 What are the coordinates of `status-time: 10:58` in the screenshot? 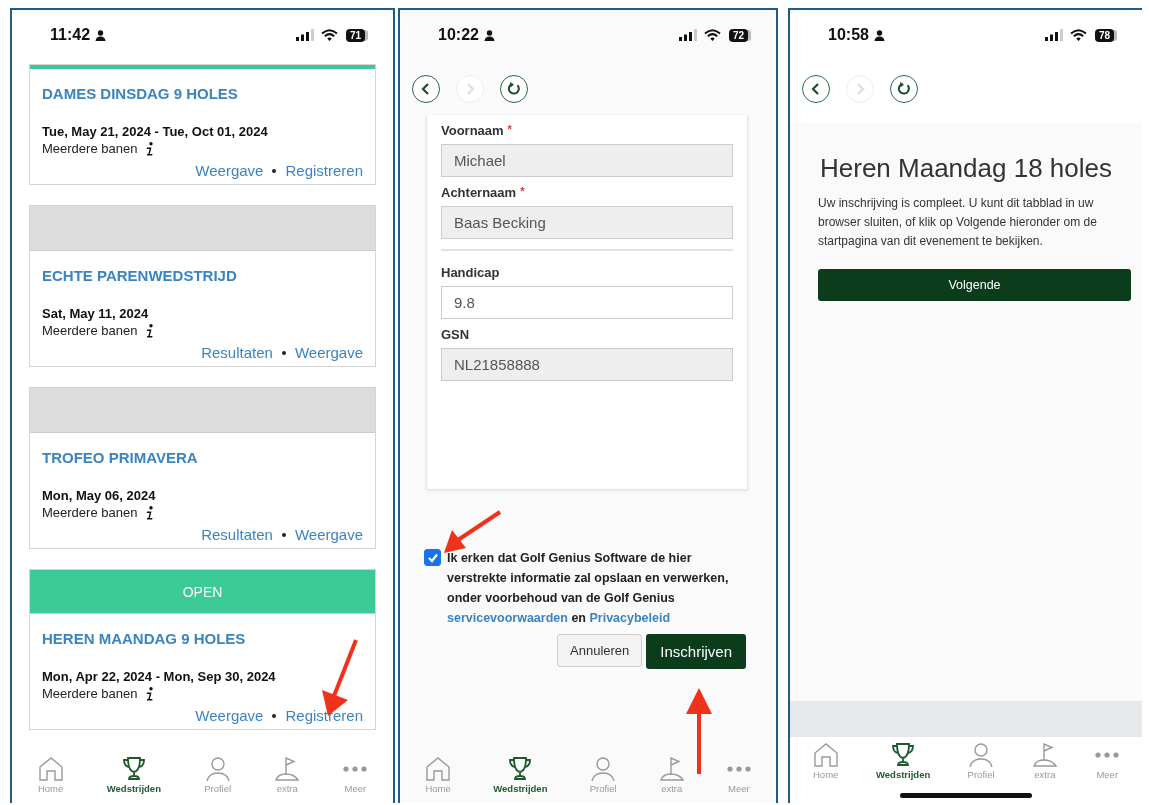 It's located at (848, 35).